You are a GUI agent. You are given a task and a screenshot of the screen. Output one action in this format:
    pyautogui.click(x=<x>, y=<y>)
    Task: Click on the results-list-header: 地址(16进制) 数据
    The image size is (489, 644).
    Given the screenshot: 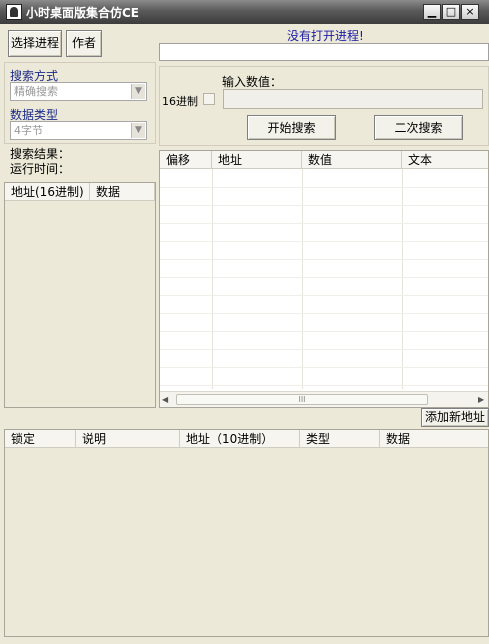 What is the action you would take?
    pyautogui.click(x=80, y=192)
    